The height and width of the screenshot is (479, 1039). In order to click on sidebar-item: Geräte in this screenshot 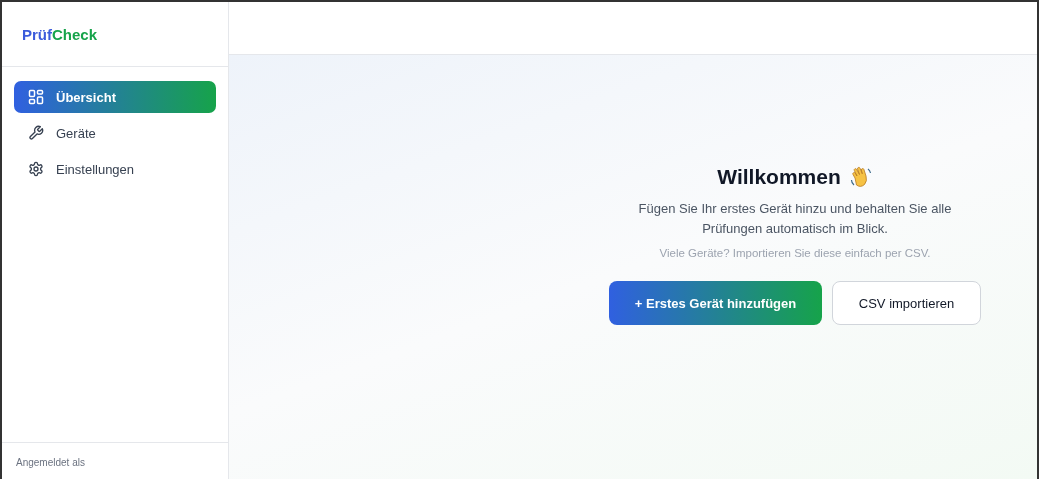, I will do `click(115, 133)`.